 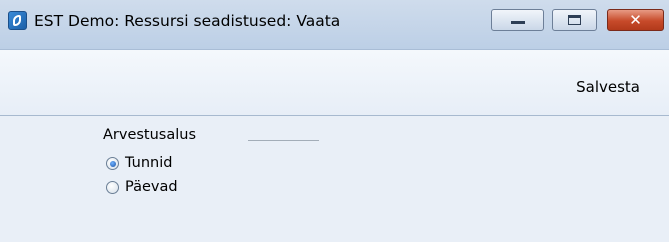 What do you see at coordinates (112, 187) in the screenshot?
I see `radio-unchecked-icon` at bounding box center [112, 187].